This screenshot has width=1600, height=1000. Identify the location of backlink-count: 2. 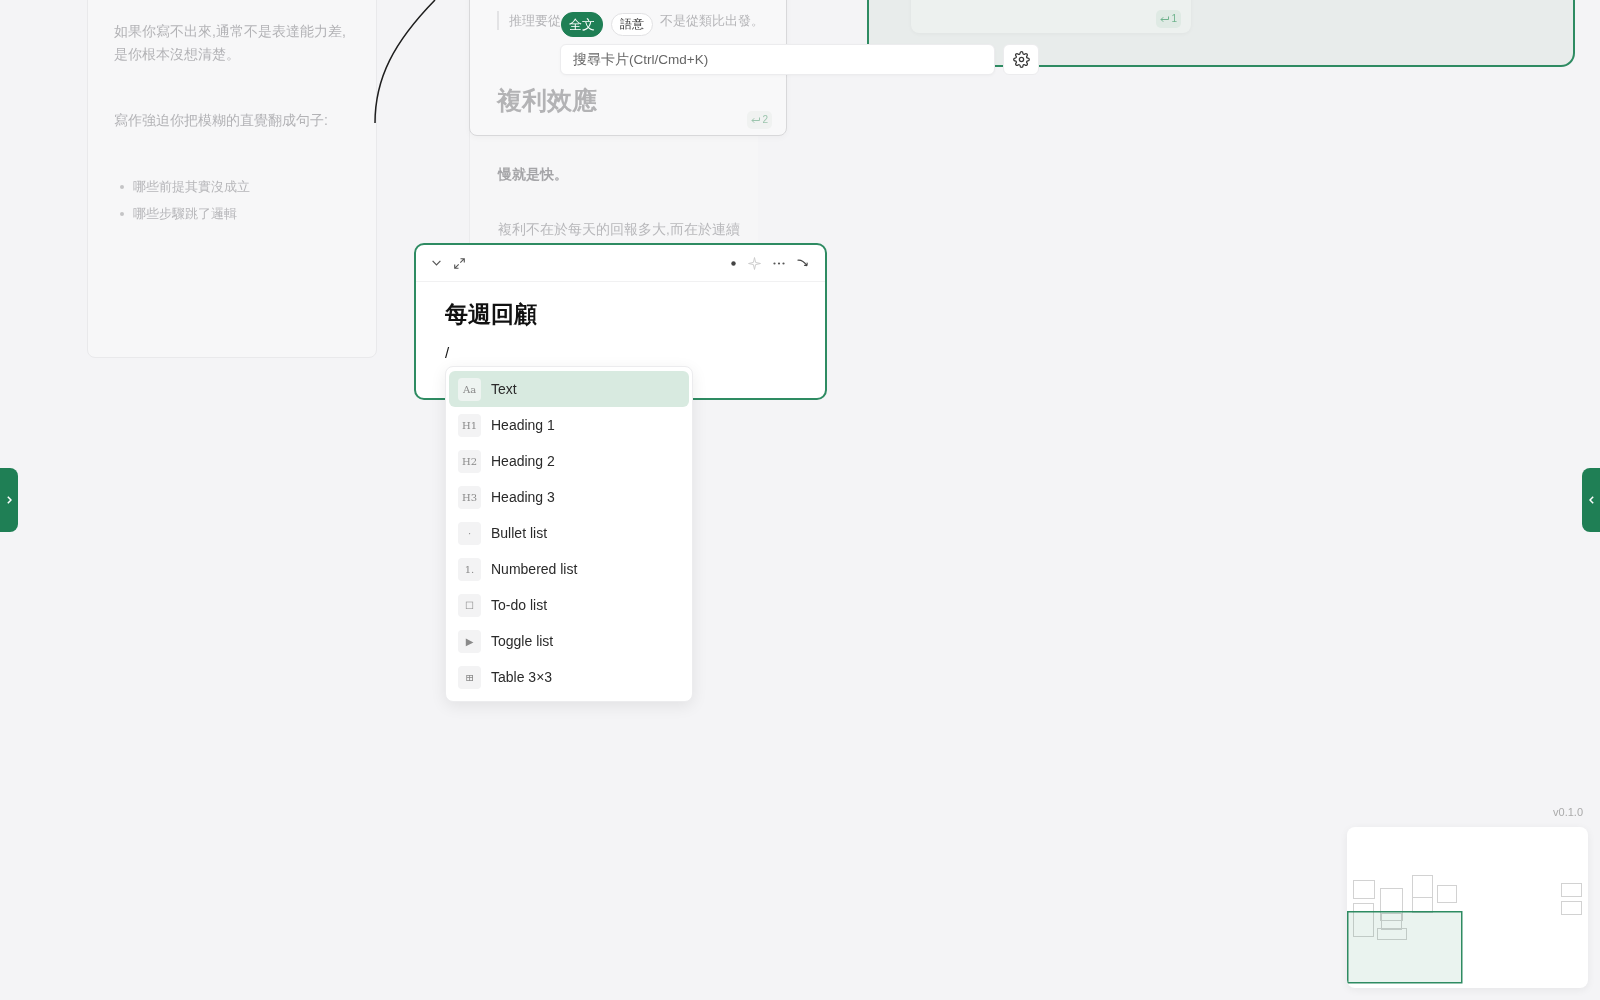
(765, 120).